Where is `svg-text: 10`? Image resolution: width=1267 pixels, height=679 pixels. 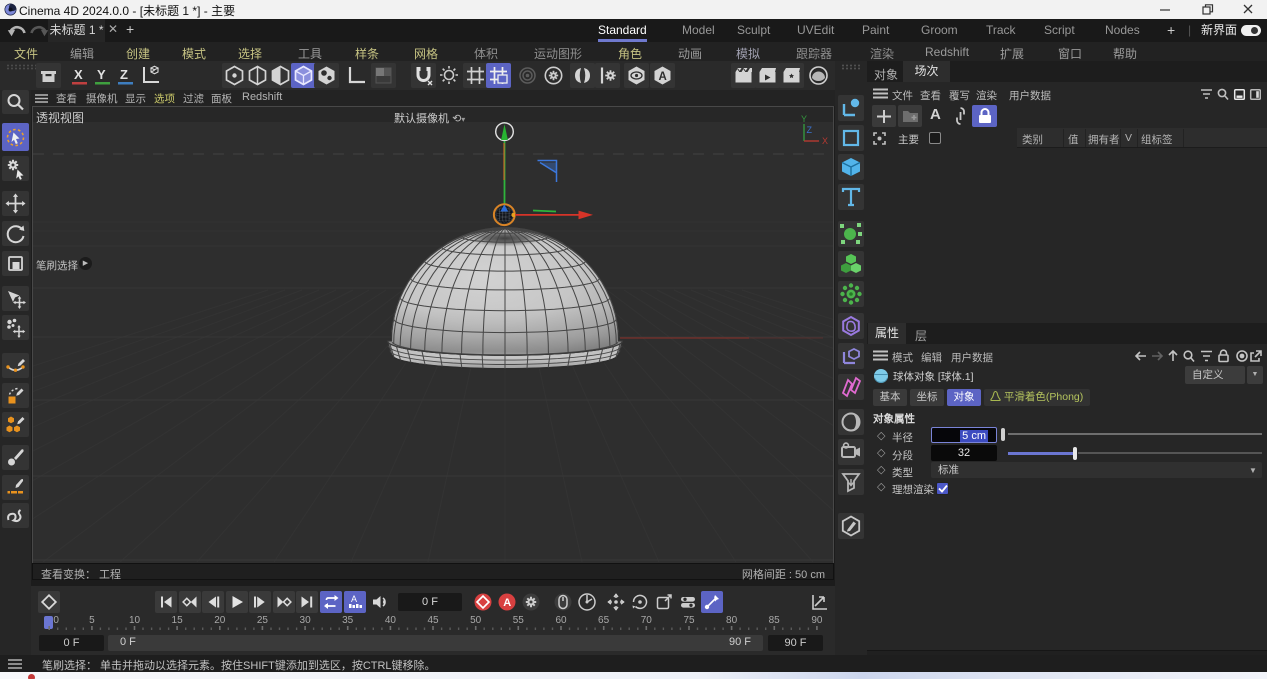
svg-text: 10 is located at coordinates (135, 620).